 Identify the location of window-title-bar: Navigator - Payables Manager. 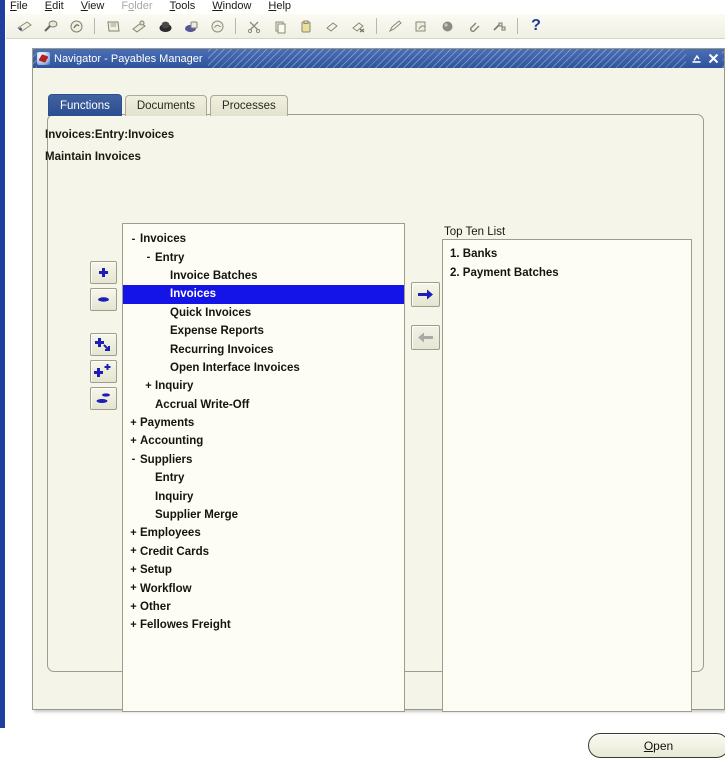
(378, 58).